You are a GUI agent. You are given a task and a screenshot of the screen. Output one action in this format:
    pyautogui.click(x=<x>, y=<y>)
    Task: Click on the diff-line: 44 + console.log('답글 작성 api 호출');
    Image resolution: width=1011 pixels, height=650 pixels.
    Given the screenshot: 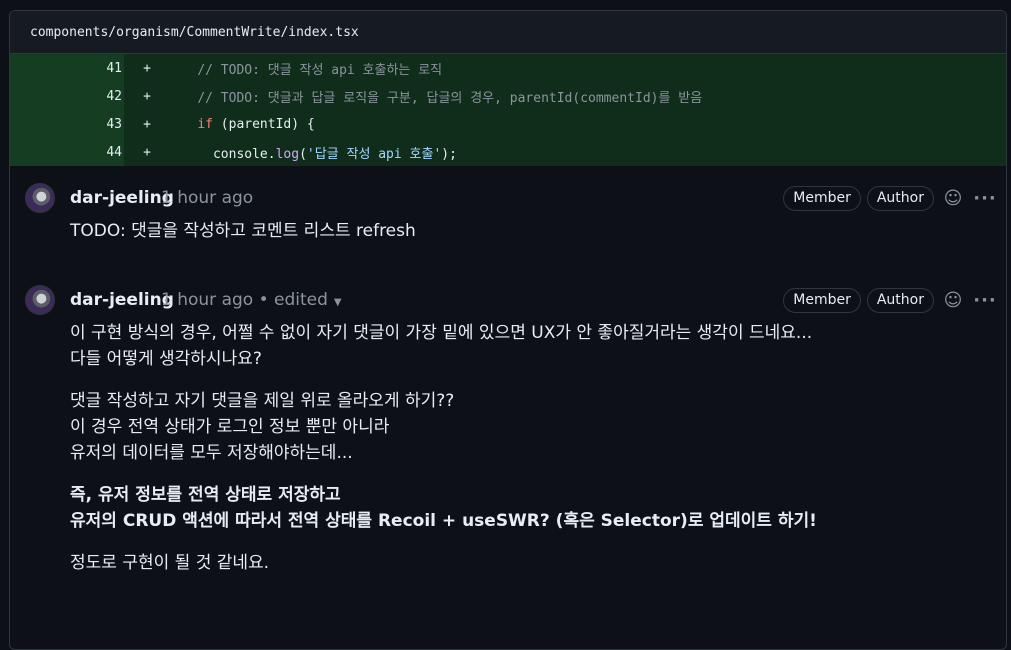 What is the action you would take?
    pyautogui.click(x=508, y=152)
    